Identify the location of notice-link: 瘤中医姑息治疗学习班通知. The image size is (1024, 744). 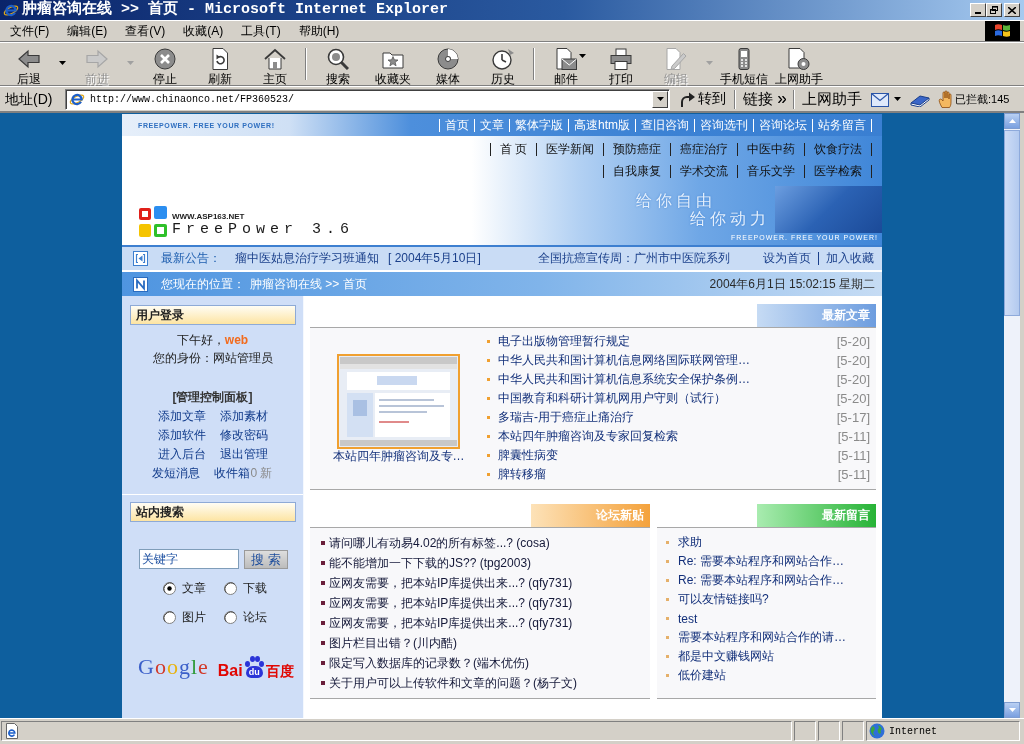
(307, 258).